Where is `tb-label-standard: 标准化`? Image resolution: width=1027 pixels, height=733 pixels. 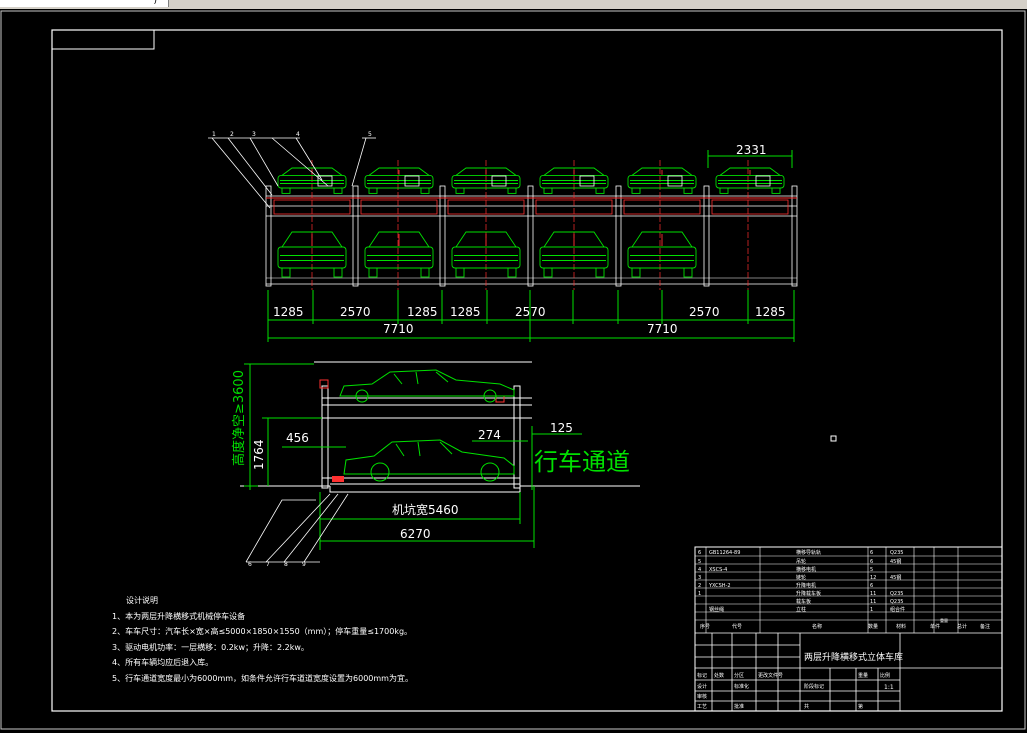 tb-label-standard: 标准化 is located at coordinates (741, 686).